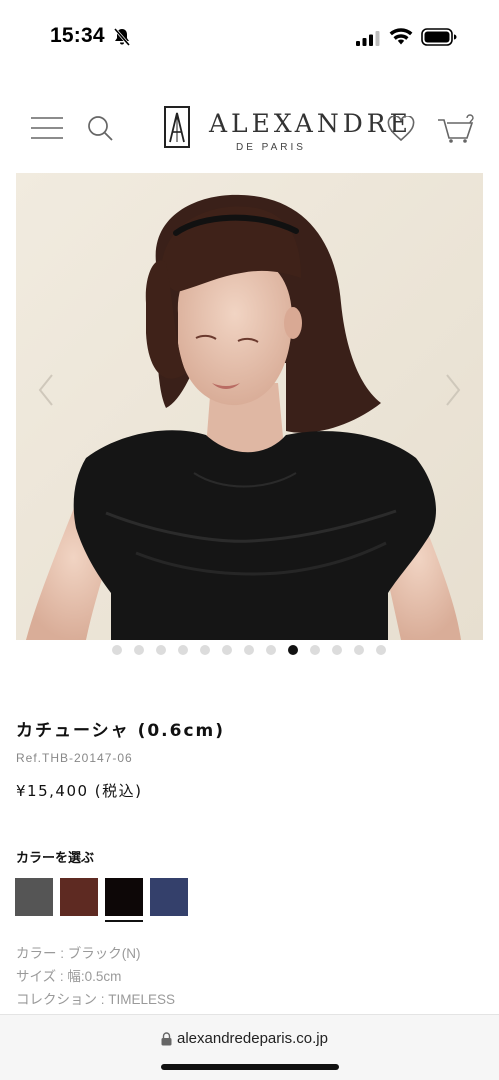  What do you see at coordinates (100, 128) in the screenshot?
I see `search-icon` at bounding box center [100, 128].